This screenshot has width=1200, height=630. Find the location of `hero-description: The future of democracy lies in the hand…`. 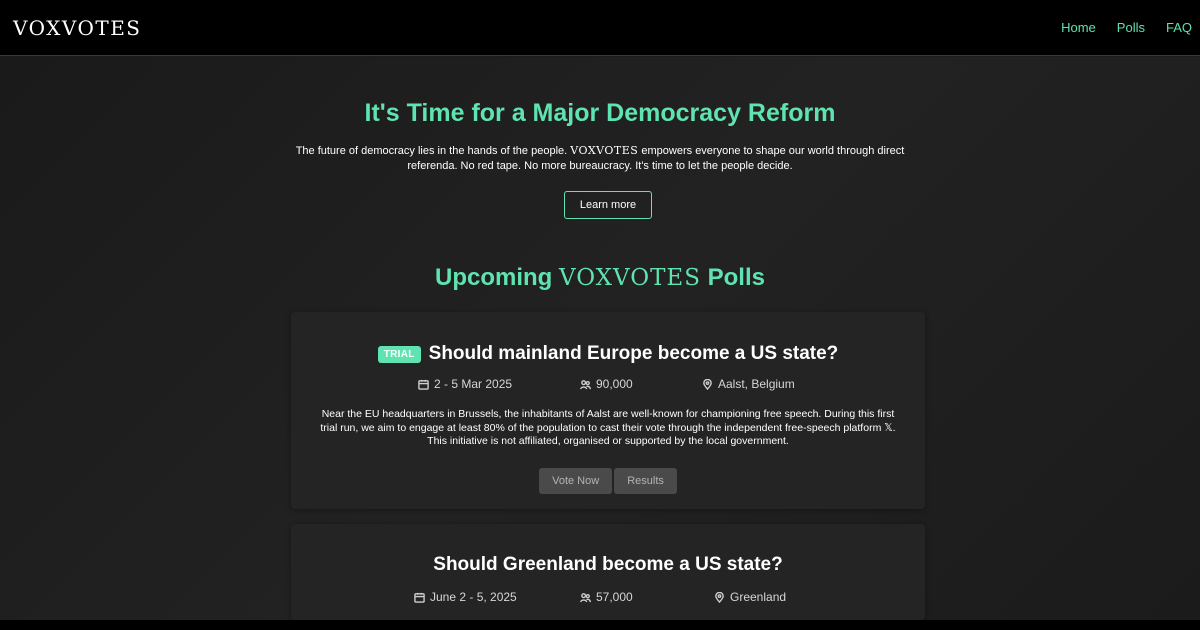

hero-description: The future of democracy lies in the hand… is located at coordinates (600, 158).